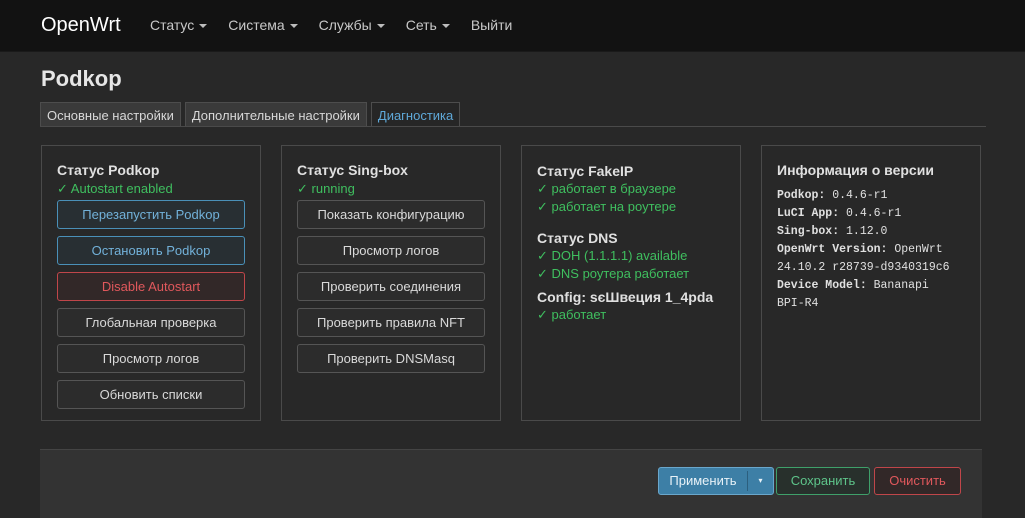 The width and height of the screenshot is (1025, 518). What do you see at coordinates (151, 394) in the screenshot?
I see `update-lists-button: Обновить списки` at bounding box center [151, 394].